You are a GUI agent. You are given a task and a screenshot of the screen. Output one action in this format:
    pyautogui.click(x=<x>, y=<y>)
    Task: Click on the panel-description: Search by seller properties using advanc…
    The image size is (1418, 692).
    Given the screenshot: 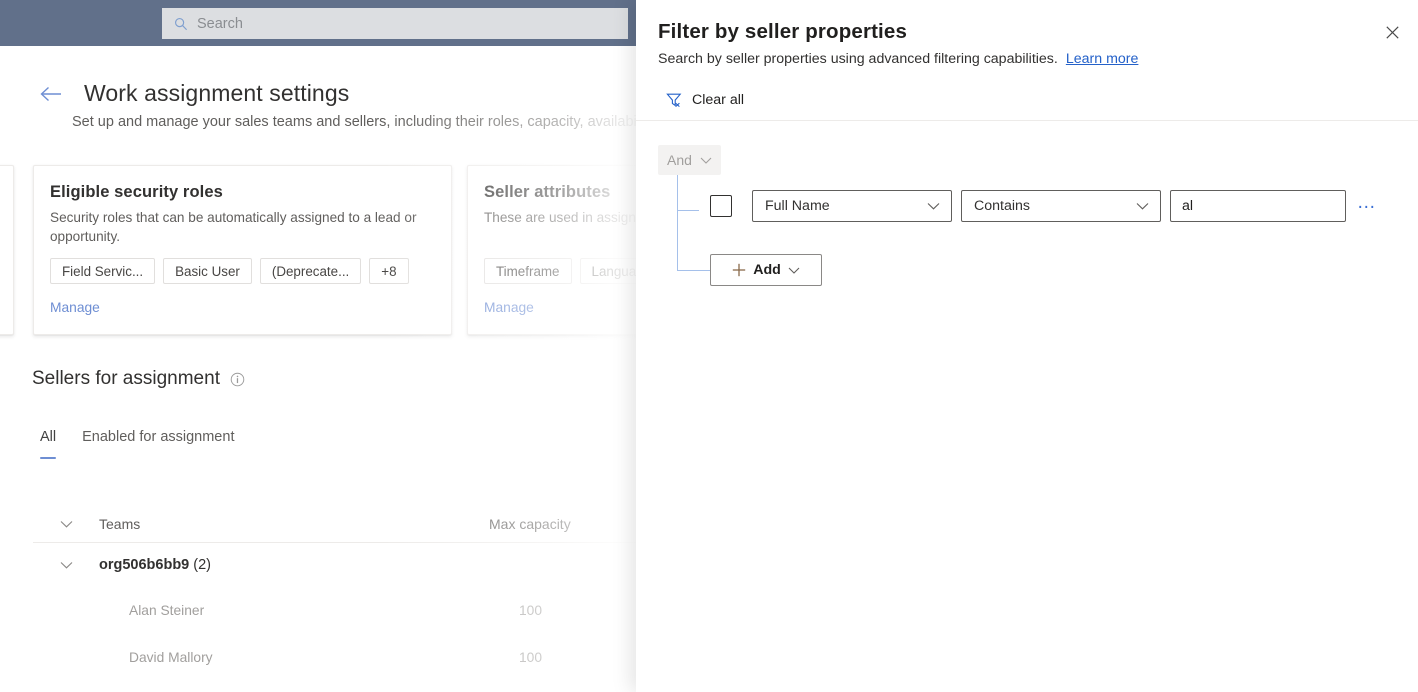 What is the action you would take?
    pyautogui.click(x=858, y=59)
    